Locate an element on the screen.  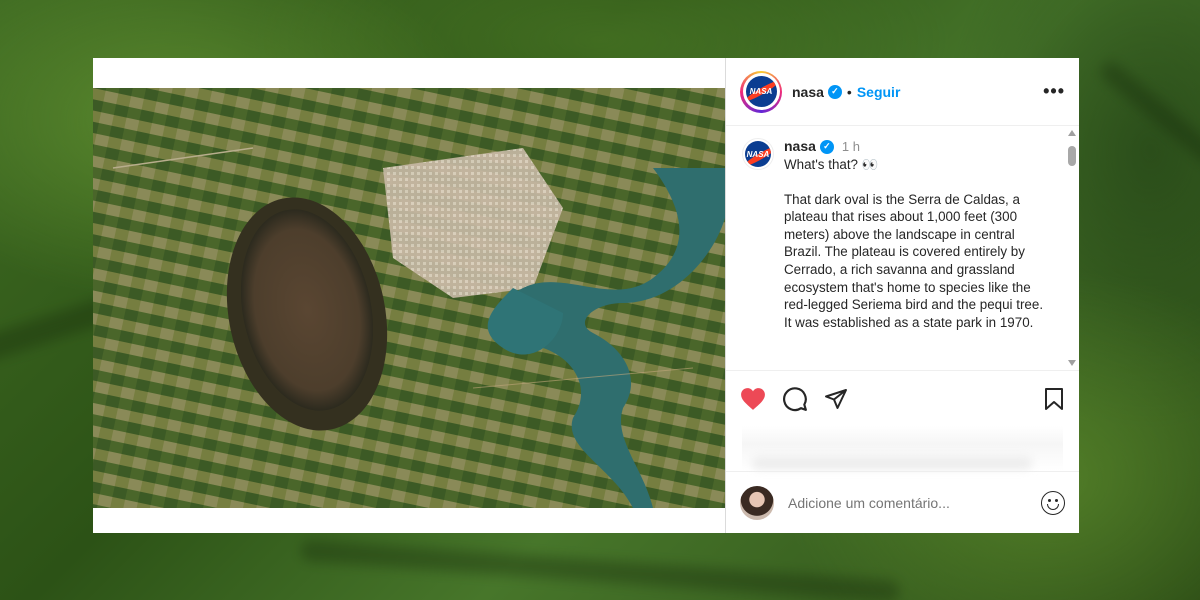
follow-button: Seguir is located at coordinates (879, 92).